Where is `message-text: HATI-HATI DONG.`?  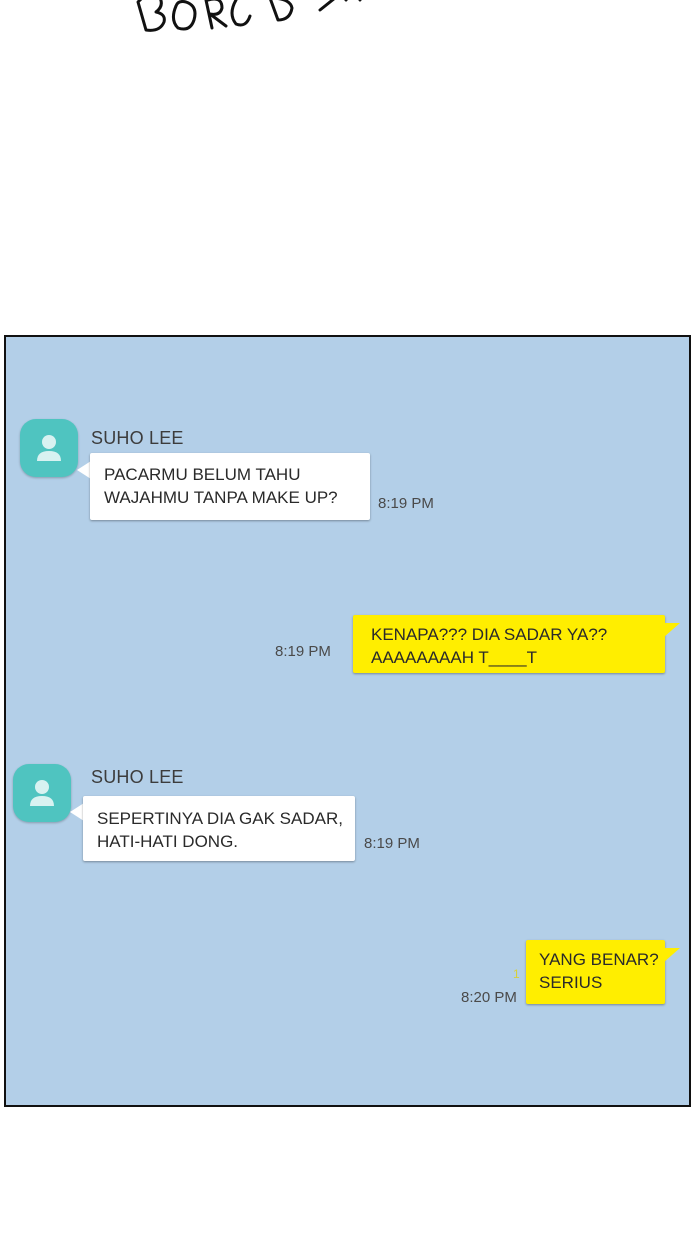
message-text: HATI-HATI DONG. is located at coordinates (168, 841).